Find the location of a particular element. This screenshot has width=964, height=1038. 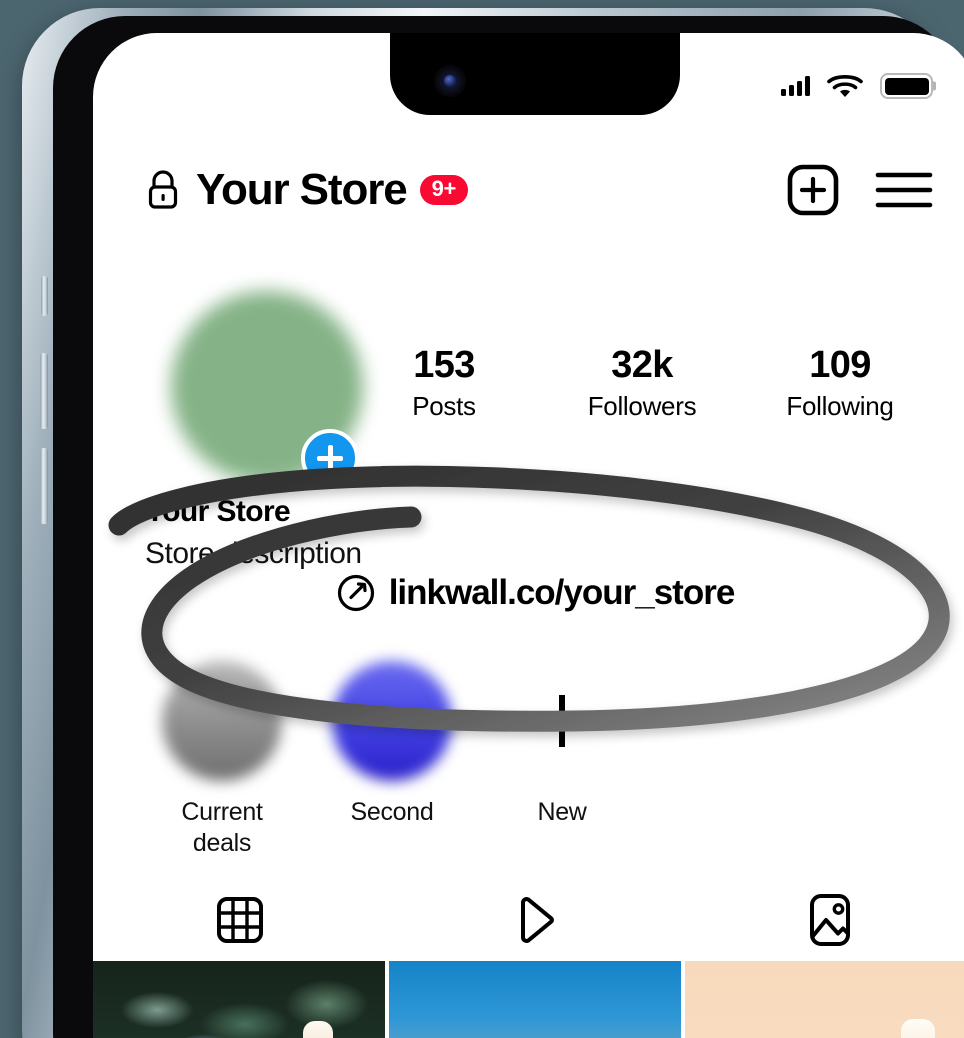

profile-link-text: linkwall.co/your_store is located at coordinates (562, 593).